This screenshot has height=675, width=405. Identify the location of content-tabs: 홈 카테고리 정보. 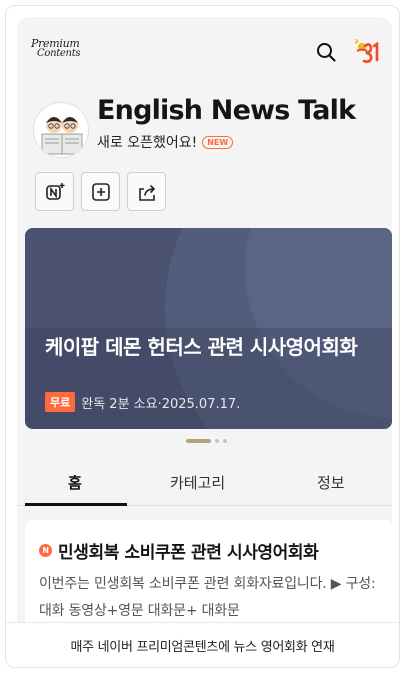
(204, 484).